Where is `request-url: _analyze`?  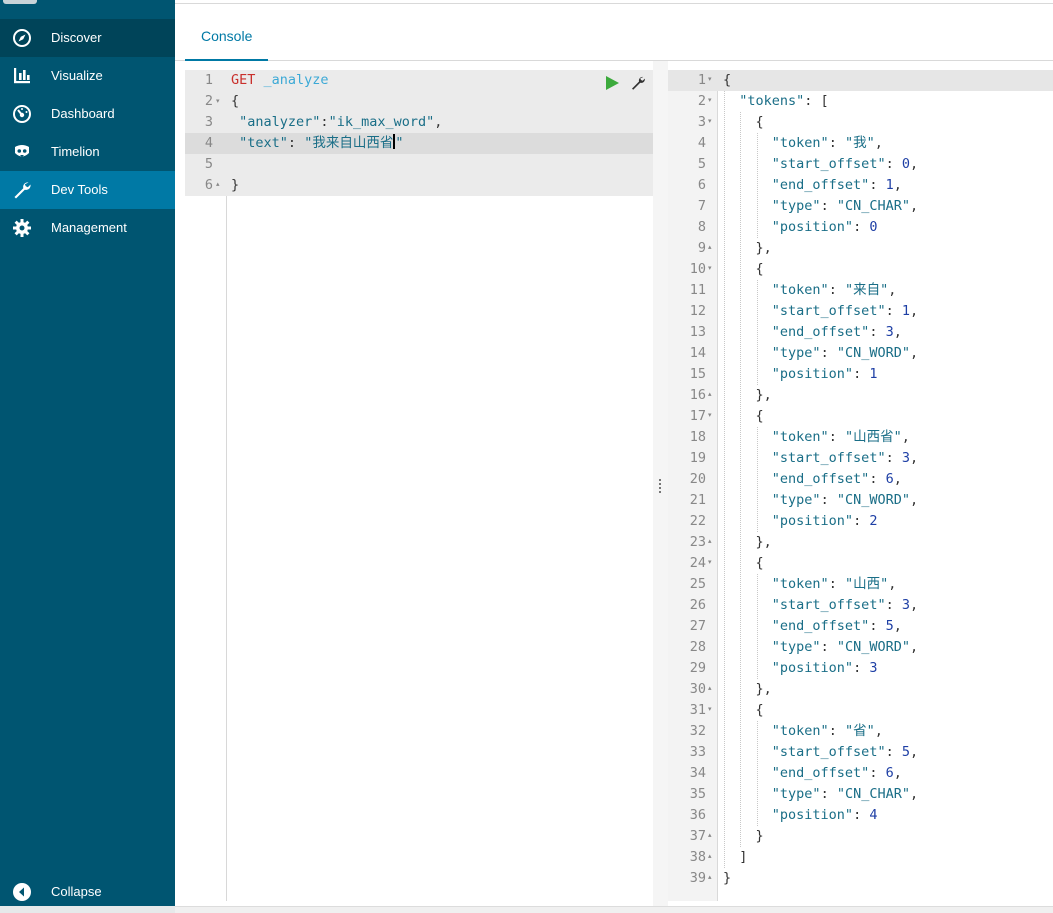
request-url: _analyze is located at coordinates (296, 80).